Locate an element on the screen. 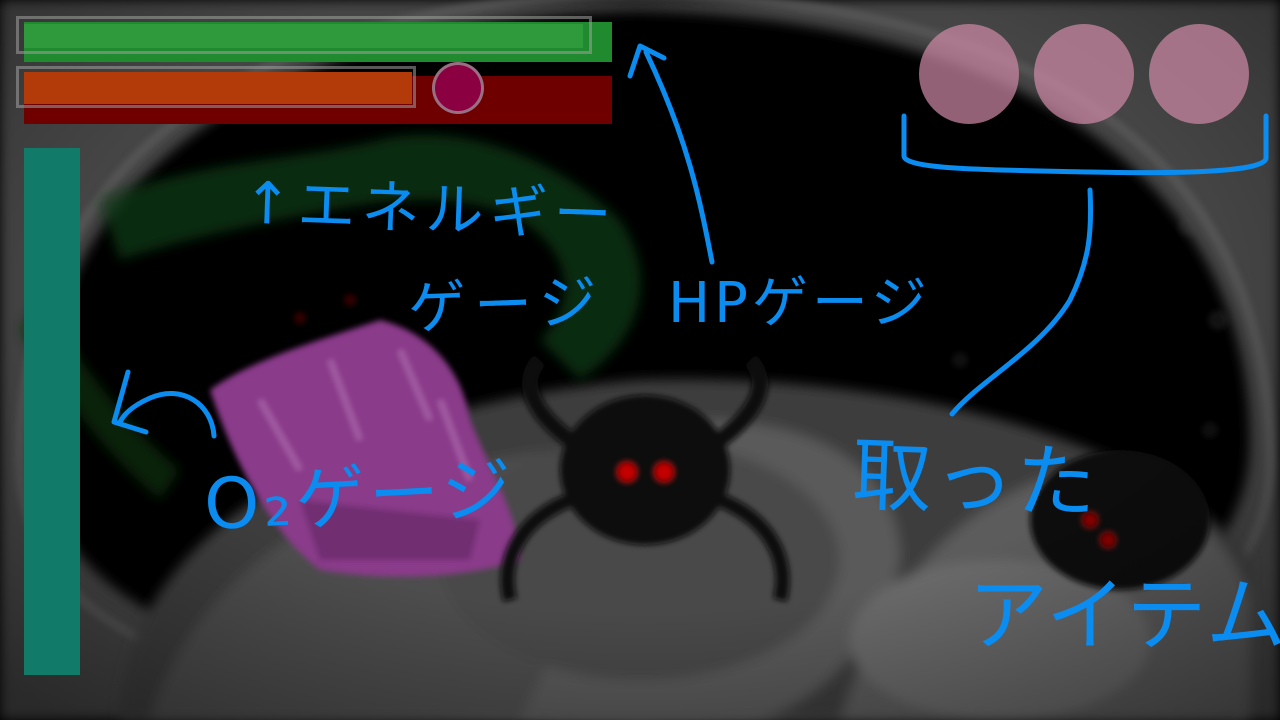 This screenshot has height=720, width=1280. item-pointer-line is located at coordinates (1021, 302).